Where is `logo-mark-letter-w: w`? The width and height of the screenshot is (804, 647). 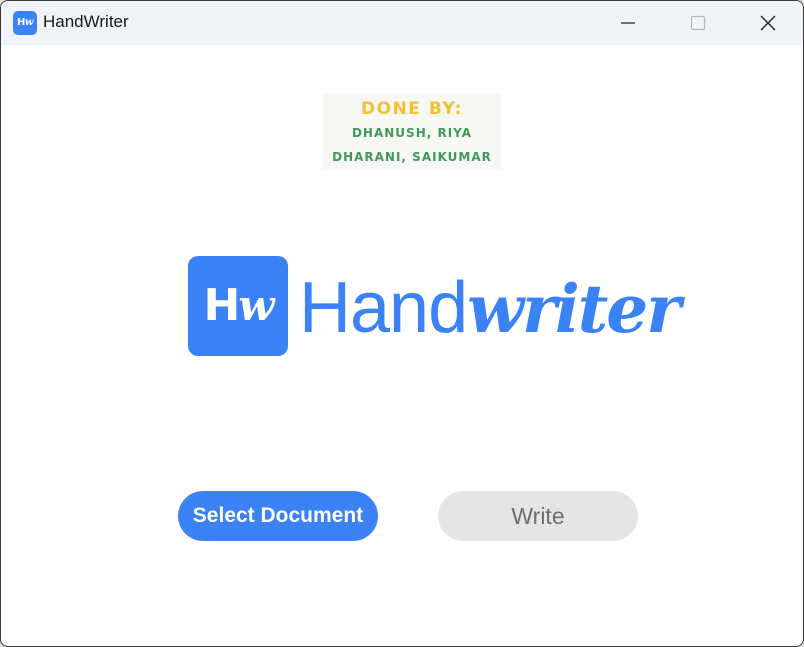
logo-mark-letter-w: w is located at coordinates (256, 305).